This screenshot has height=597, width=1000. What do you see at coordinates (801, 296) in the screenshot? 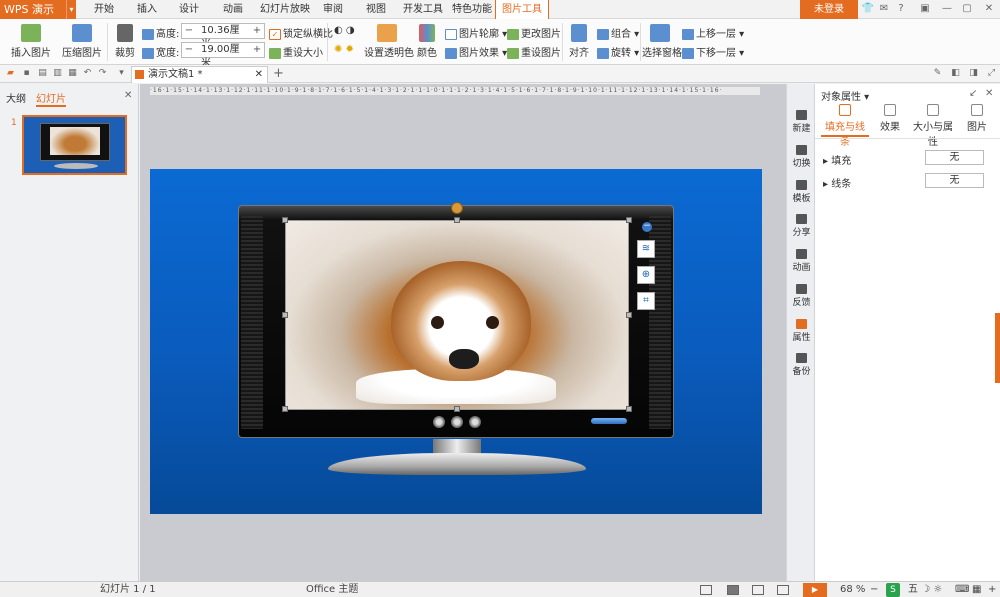
I see `tool-feedback: 反馈` at bounding box center [801, 296].